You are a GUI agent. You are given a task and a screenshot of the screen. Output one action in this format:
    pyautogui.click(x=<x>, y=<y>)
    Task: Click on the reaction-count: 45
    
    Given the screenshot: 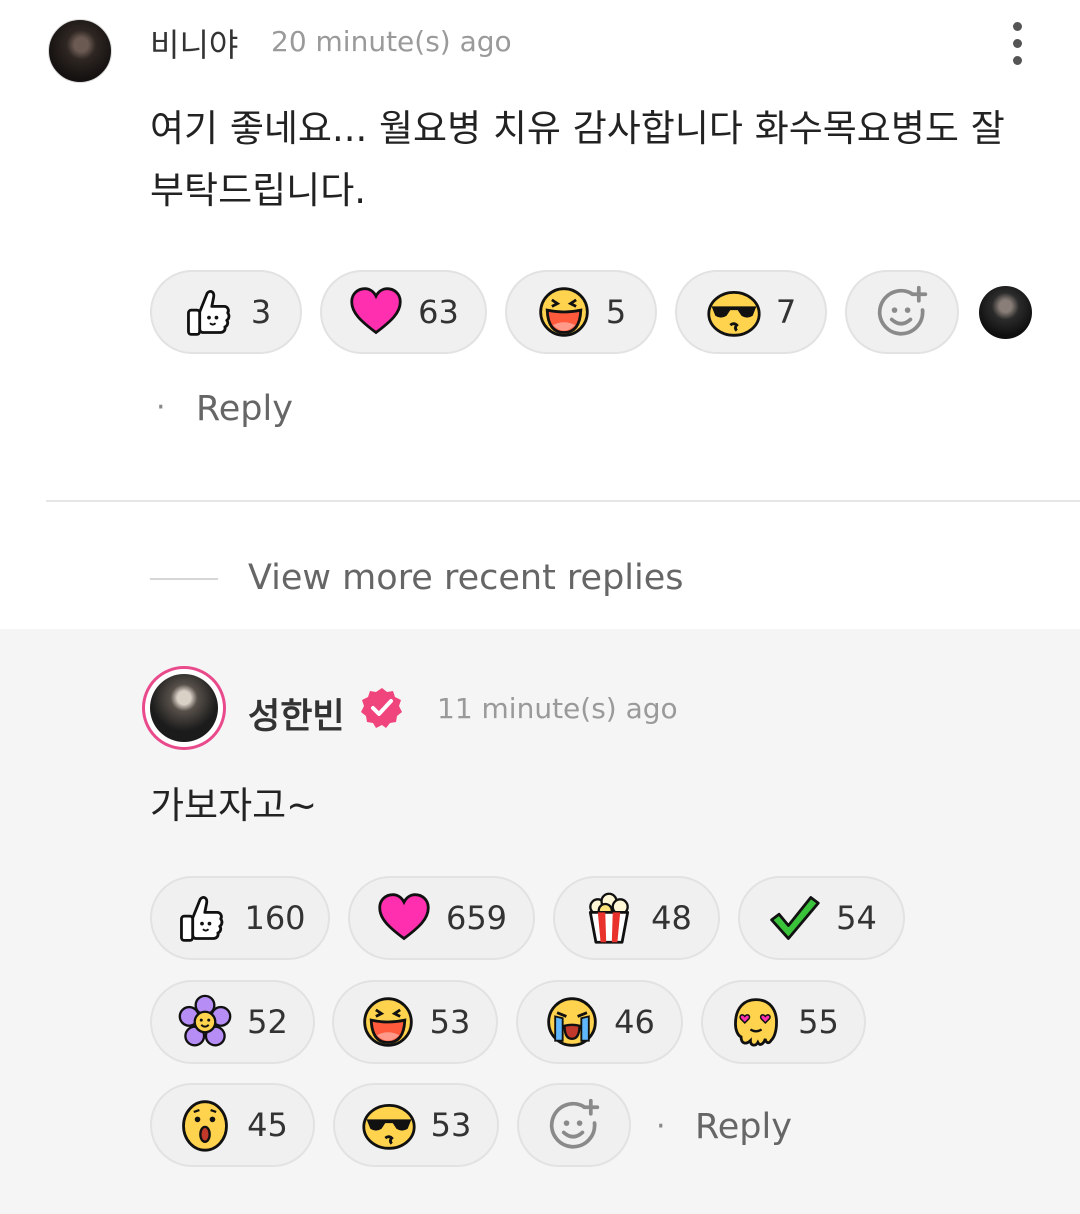 What is the action you would take?
    pyautogui.click(x=267, y=1125)
    